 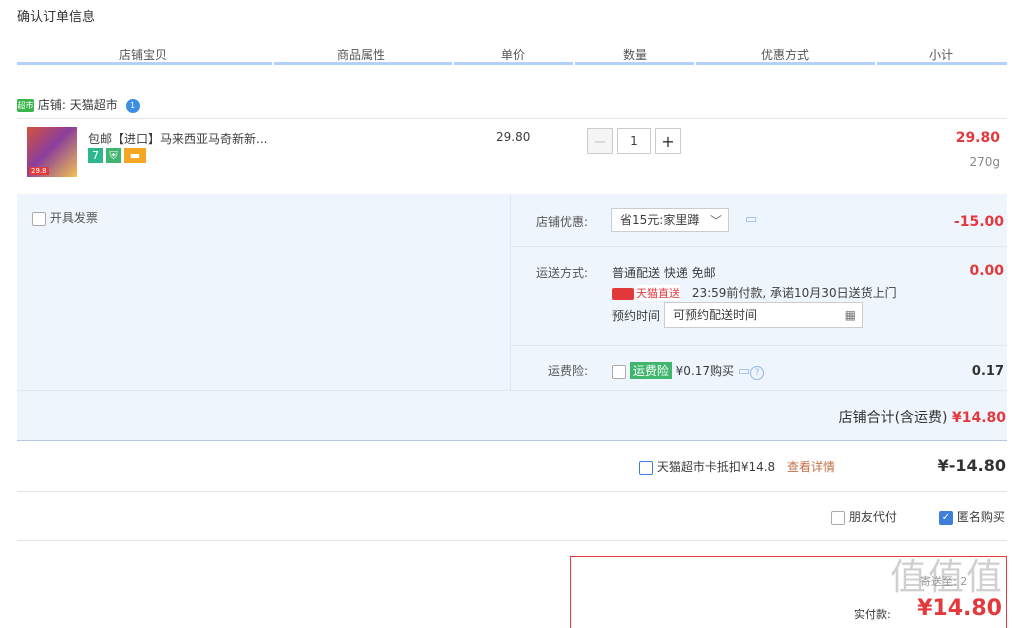 What do you see at coordinates (980, 517) in the screenshot?
I see `anonymous-label: 匿名购买` at bounding box center [980, 517].